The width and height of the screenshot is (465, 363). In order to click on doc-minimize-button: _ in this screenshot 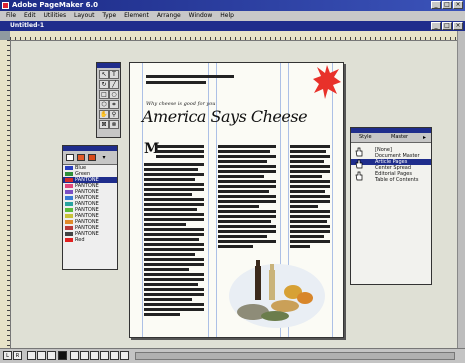, I will do `click(436, 26)`.